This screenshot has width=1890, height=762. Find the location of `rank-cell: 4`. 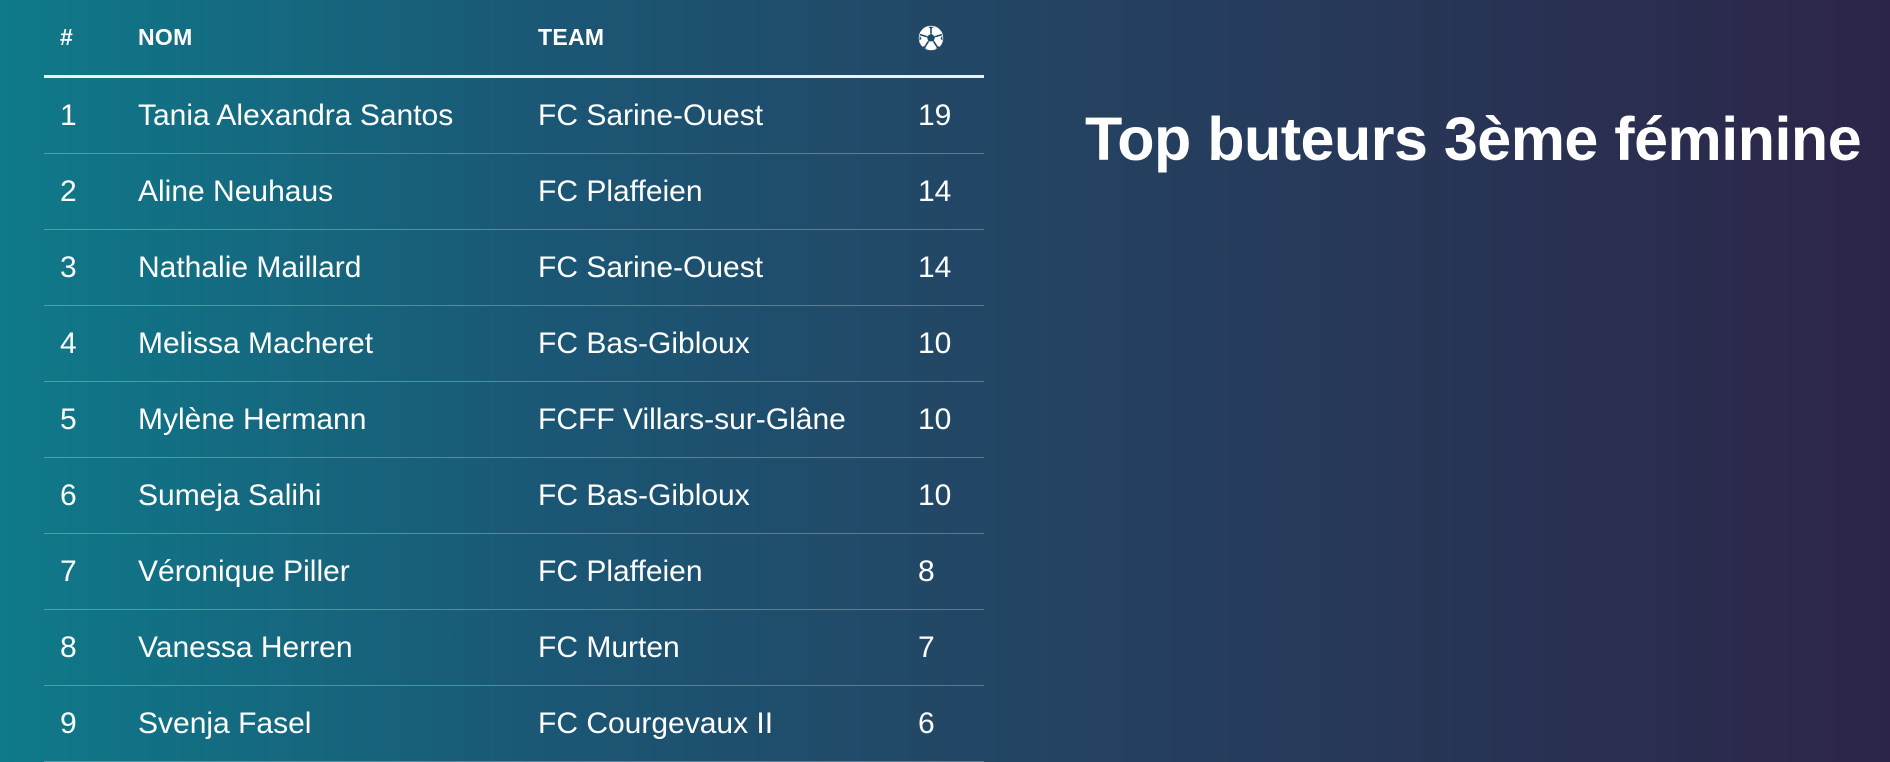

rank-cell: 4 is located at coordinates (91, 343).